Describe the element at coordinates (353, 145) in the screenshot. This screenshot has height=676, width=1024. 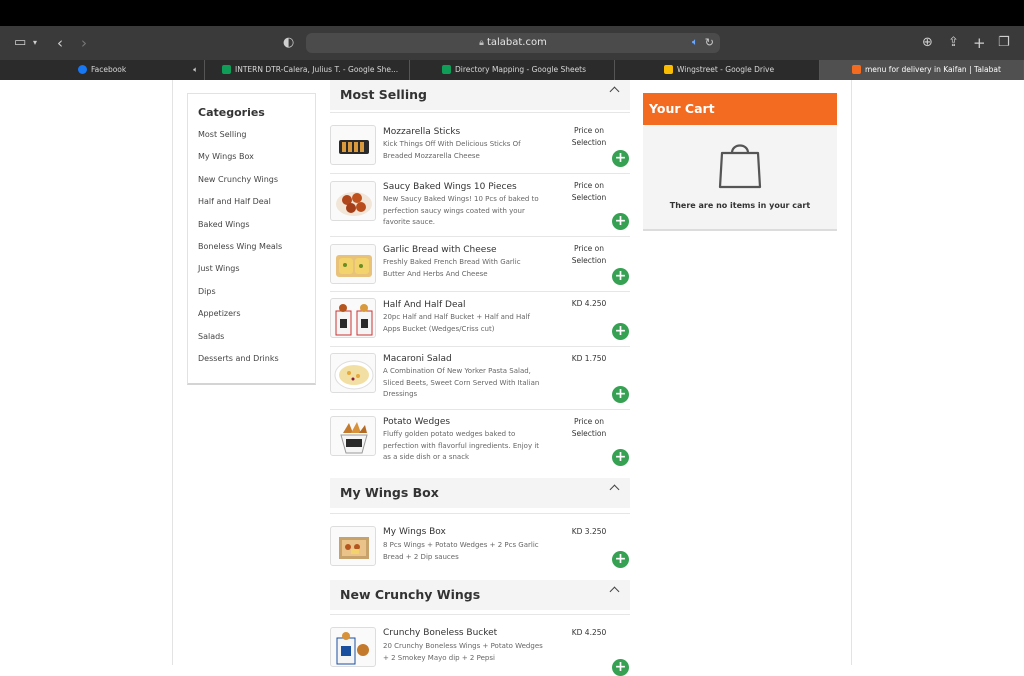
I see `item-image-mozzarella-sticks` at that location.